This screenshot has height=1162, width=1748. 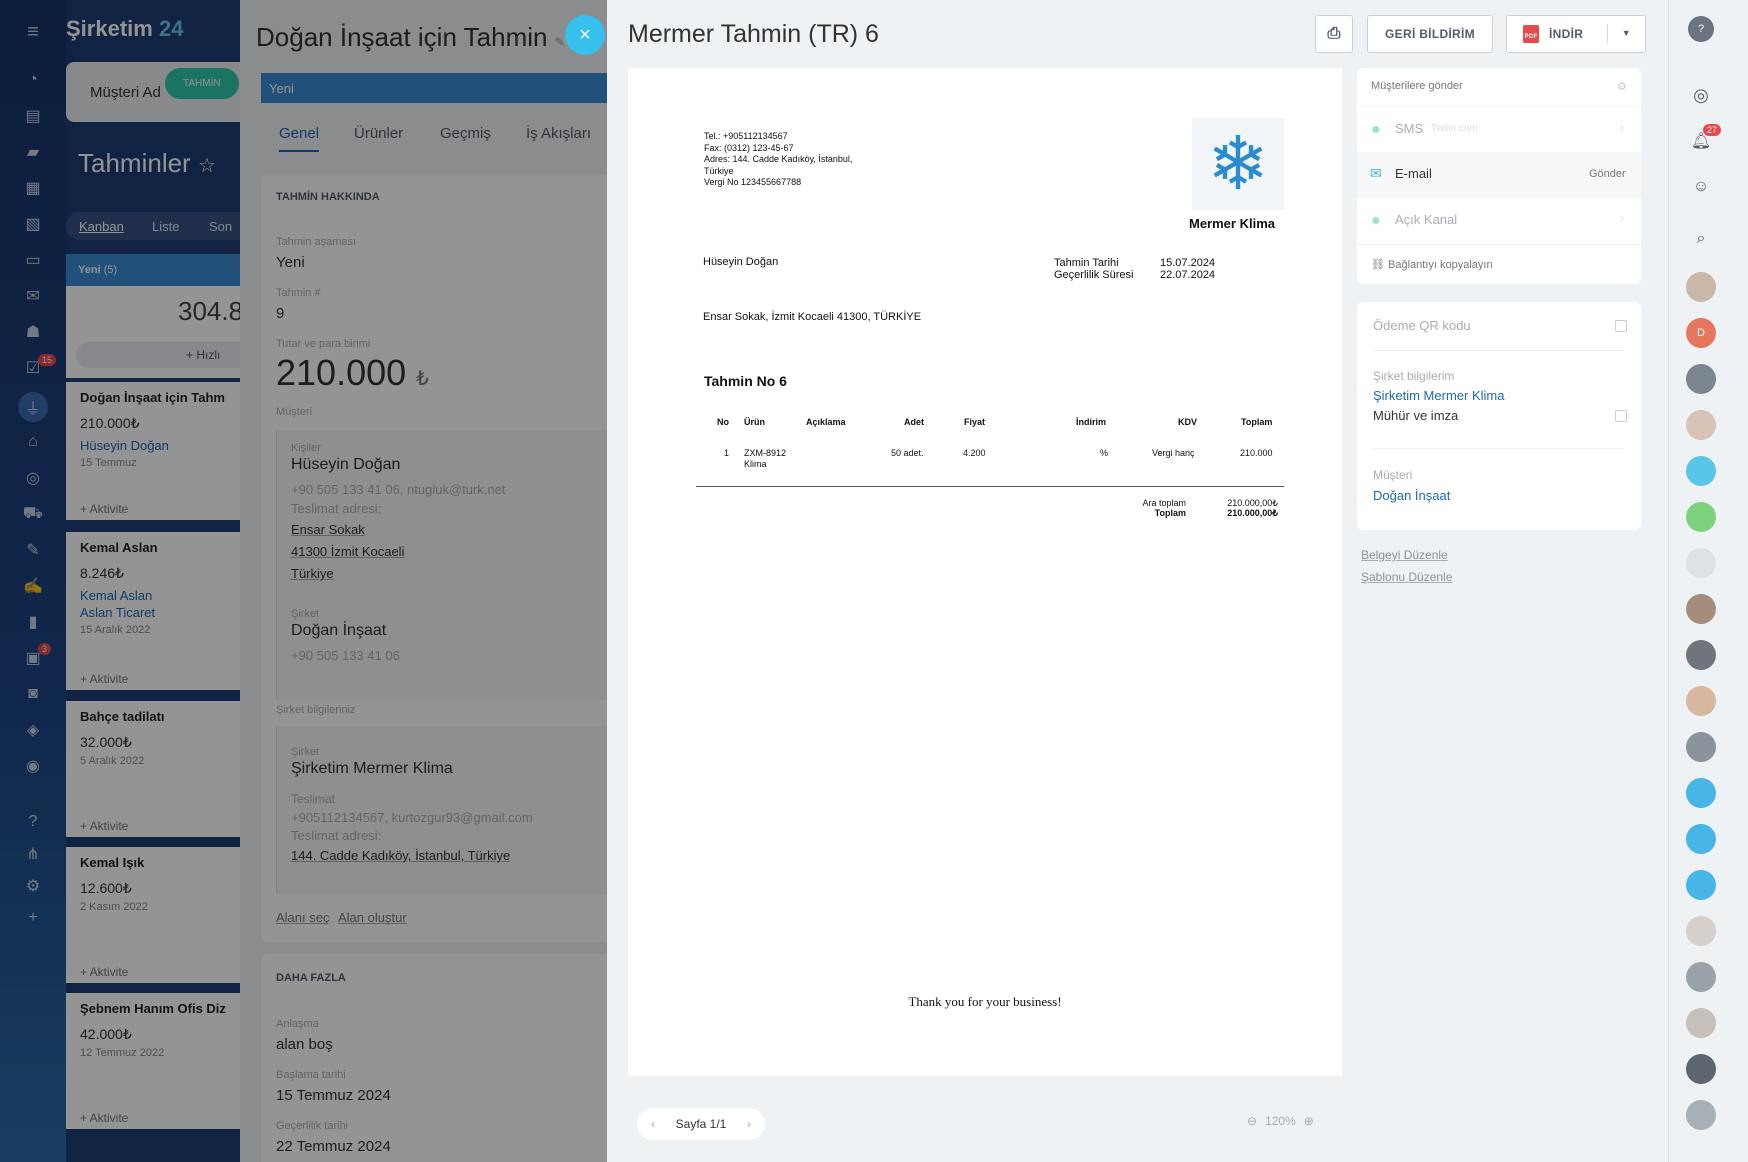 What do you see at coordinates (749, 1124) in the screenshot?
I see `next-page-icon: ›` at bounding box center [749, 1124].